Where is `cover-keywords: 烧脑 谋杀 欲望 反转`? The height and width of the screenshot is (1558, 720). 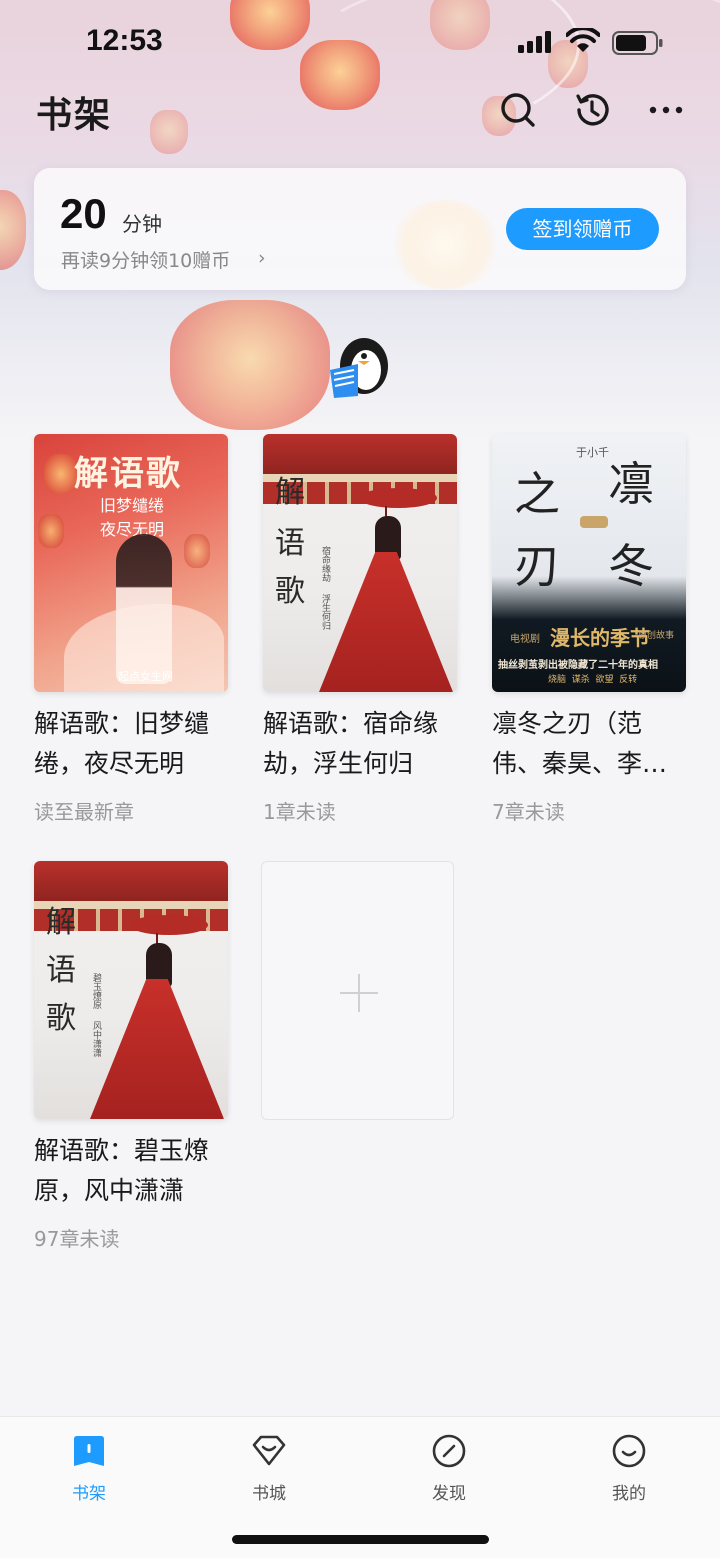 cover-keywords: 烧脑 谋杀 欲望 反转 is located at coordinates (593, 680).